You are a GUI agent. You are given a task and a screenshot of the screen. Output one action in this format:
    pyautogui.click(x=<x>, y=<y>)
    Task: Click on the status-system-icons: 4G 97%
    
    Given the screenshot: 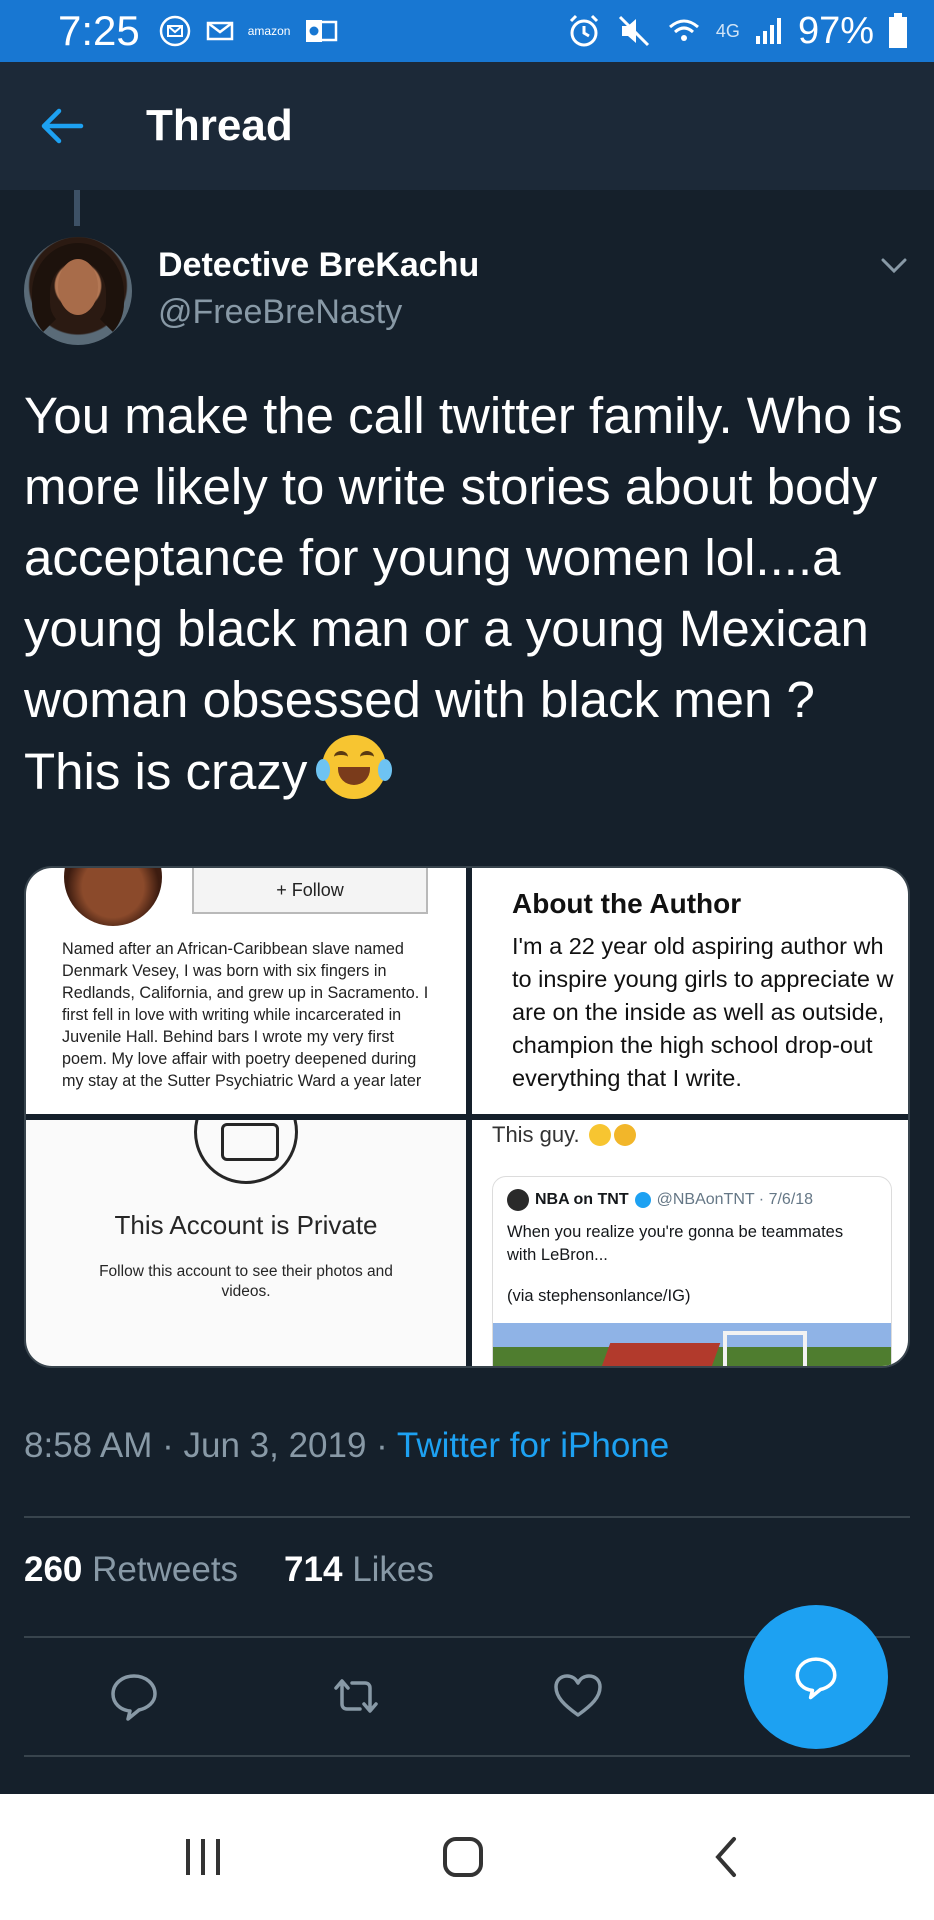 What is the action you would take?
    pyautogui.click(x=737, y=31)
    